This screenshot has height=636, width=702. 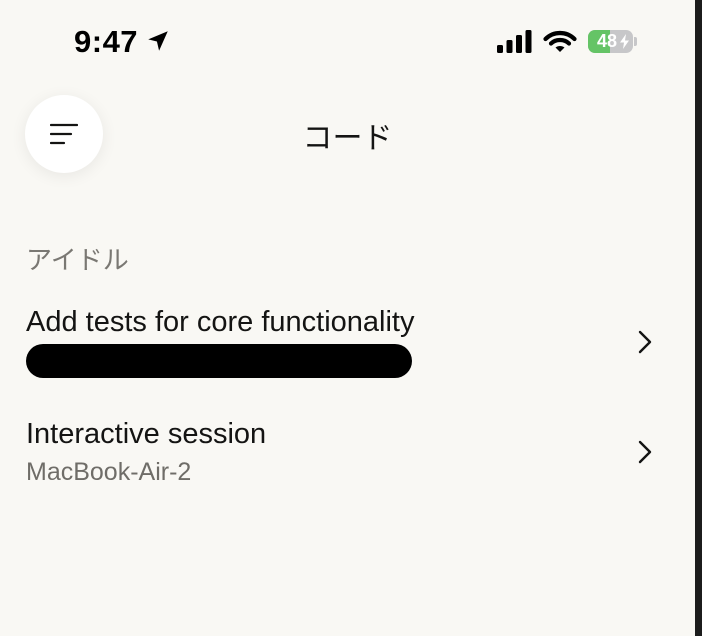 I want to click on session-title: Interactive session, so click(x=146, y=434).